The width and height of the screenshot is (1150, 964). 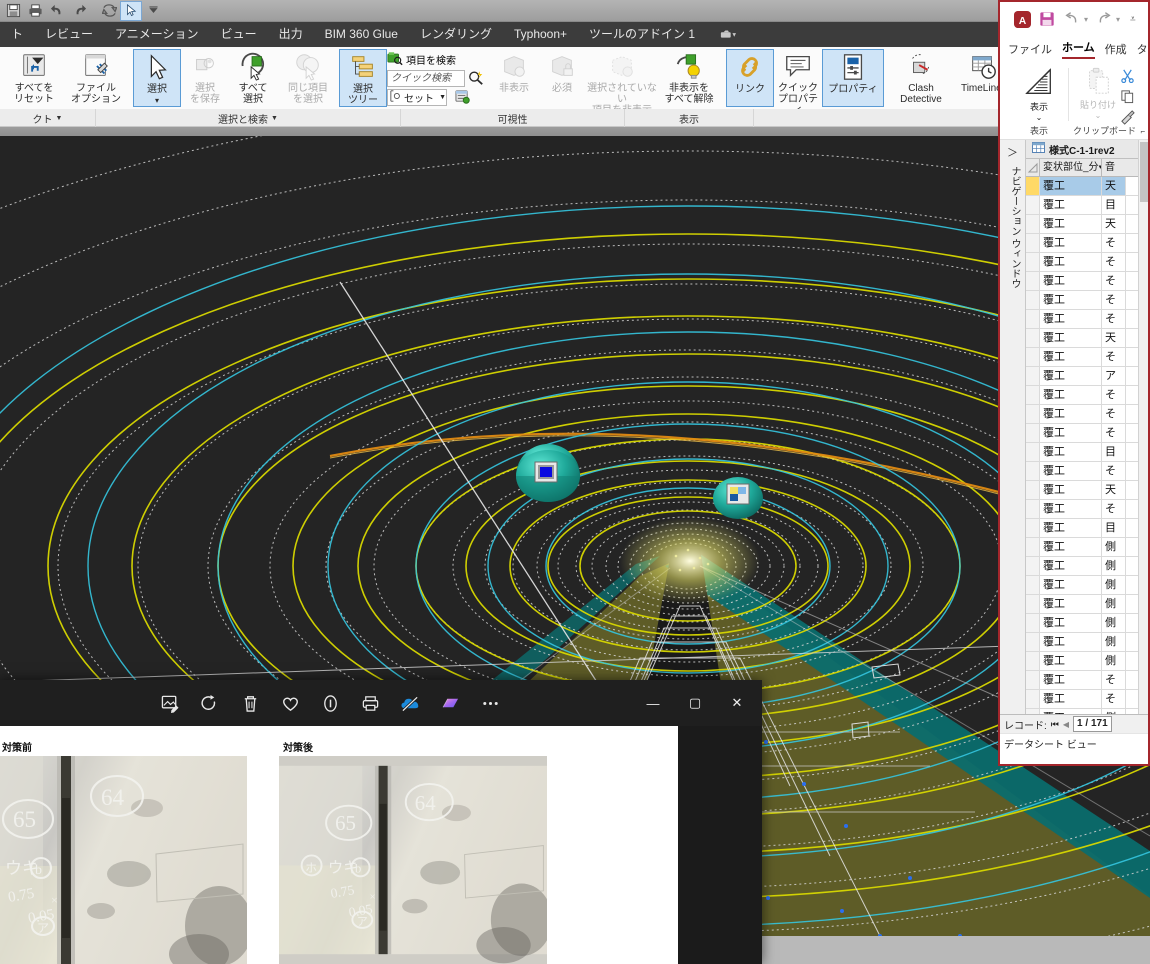 What do you see at coordinates (109, 11) in the screenshot?
I see `refresh-icon` at bounding box center [109, 11].